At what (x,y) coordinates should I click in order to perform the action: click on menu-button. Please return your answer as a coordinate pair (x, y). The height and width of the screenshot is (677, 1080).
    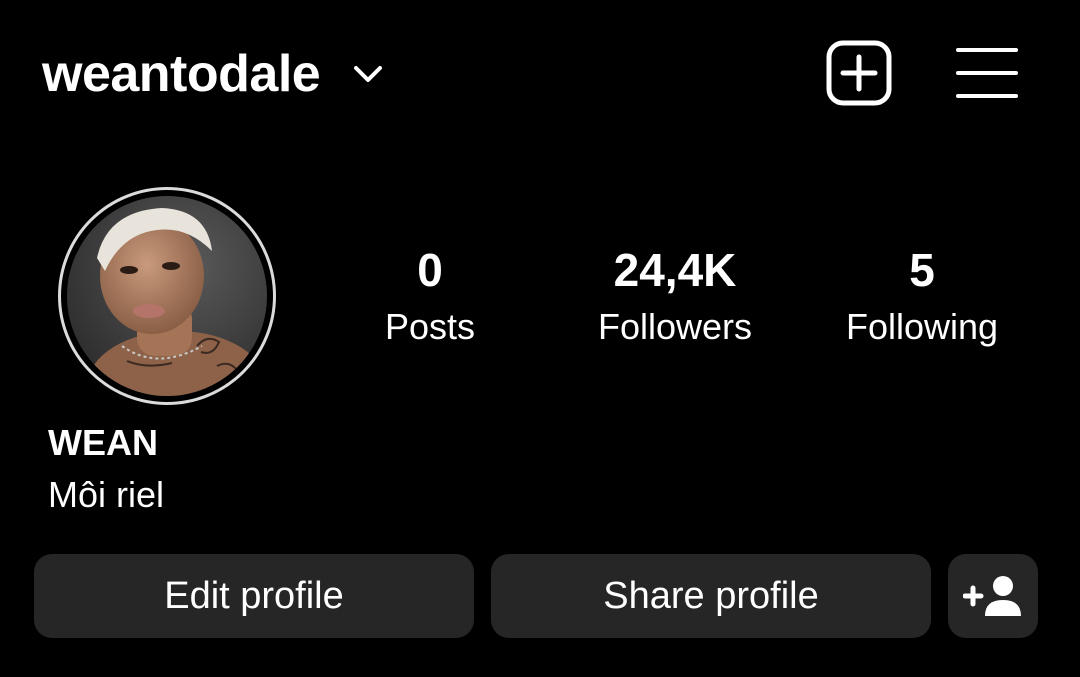
    Looking at the image, I should click on (987, 73).